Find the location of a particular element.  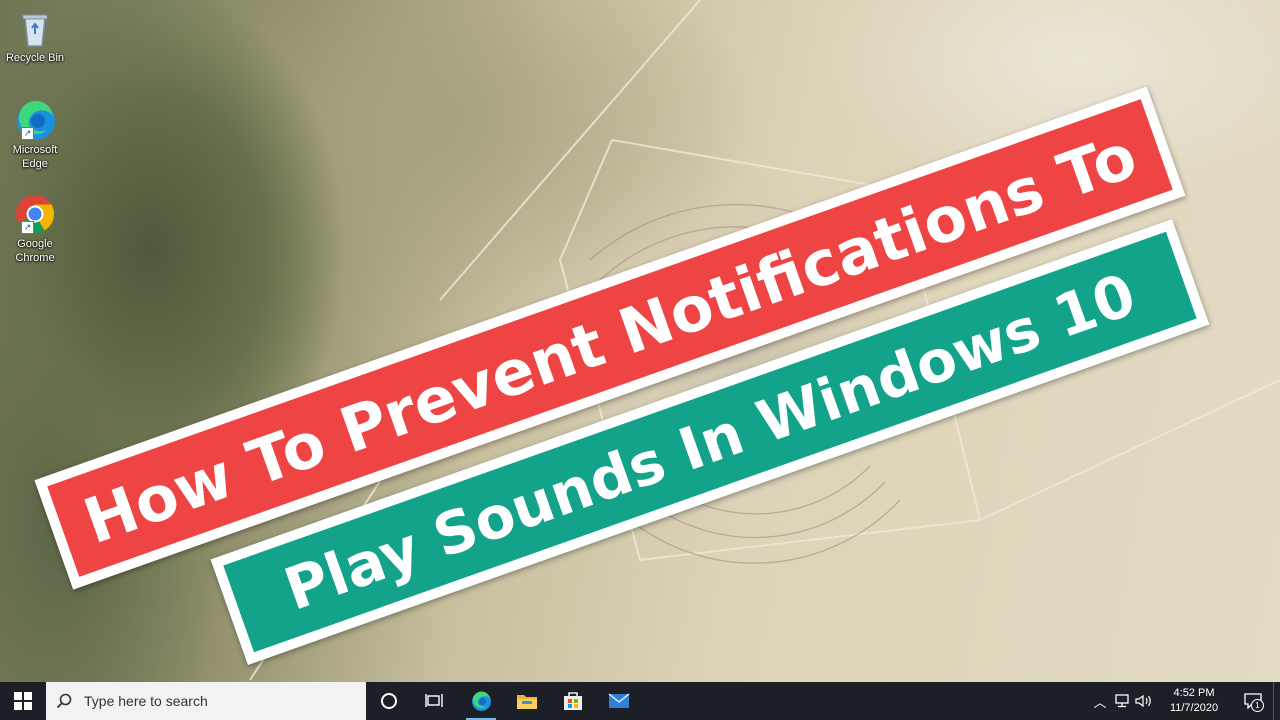

taskbar-mail-button is located at coordinates (619, 701).